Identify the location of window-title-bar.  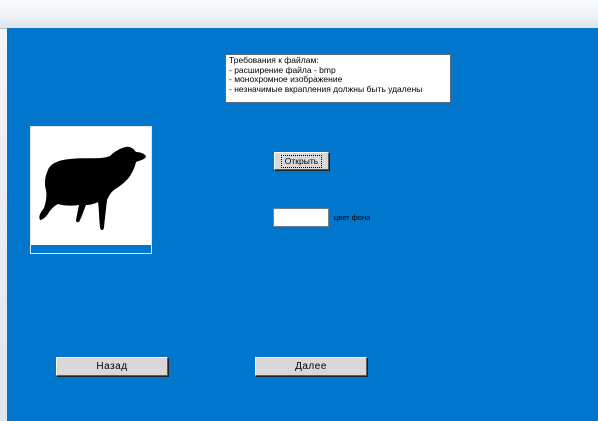
(299, 14).